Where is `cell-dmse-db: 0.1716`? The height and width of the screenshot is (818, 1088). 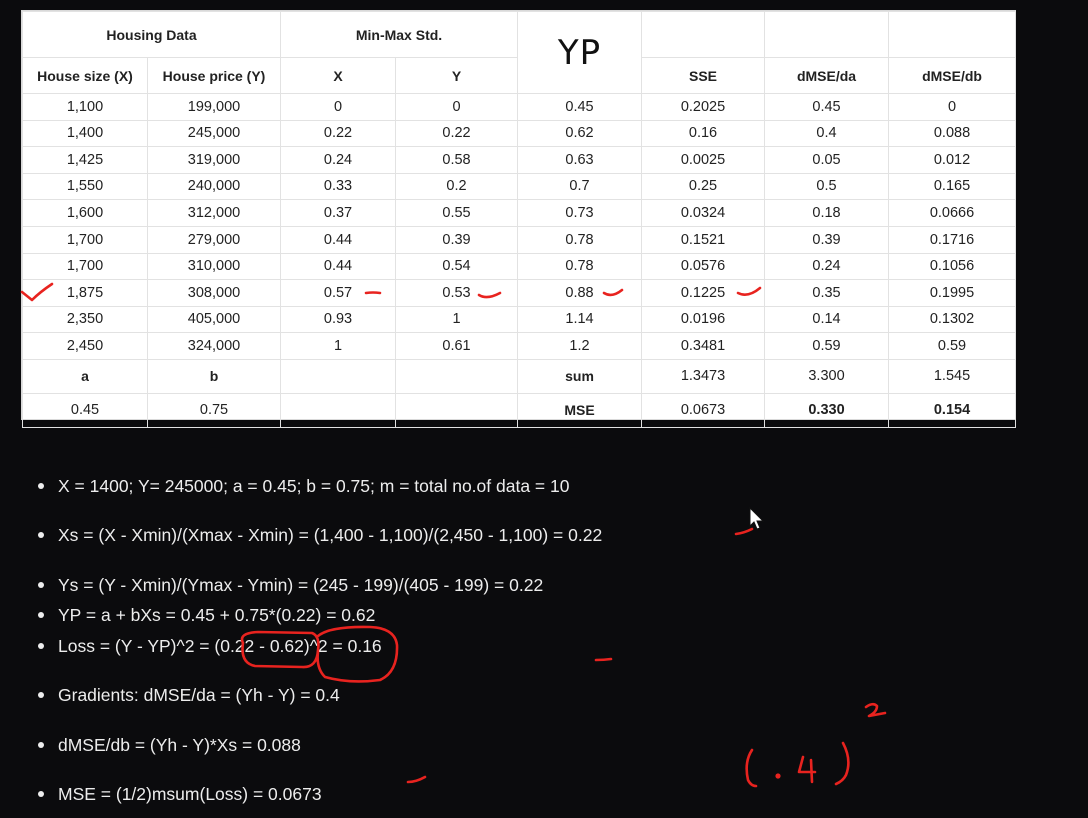
cell-dmse-db: 0.1716 is located at coordinates (952, 239).